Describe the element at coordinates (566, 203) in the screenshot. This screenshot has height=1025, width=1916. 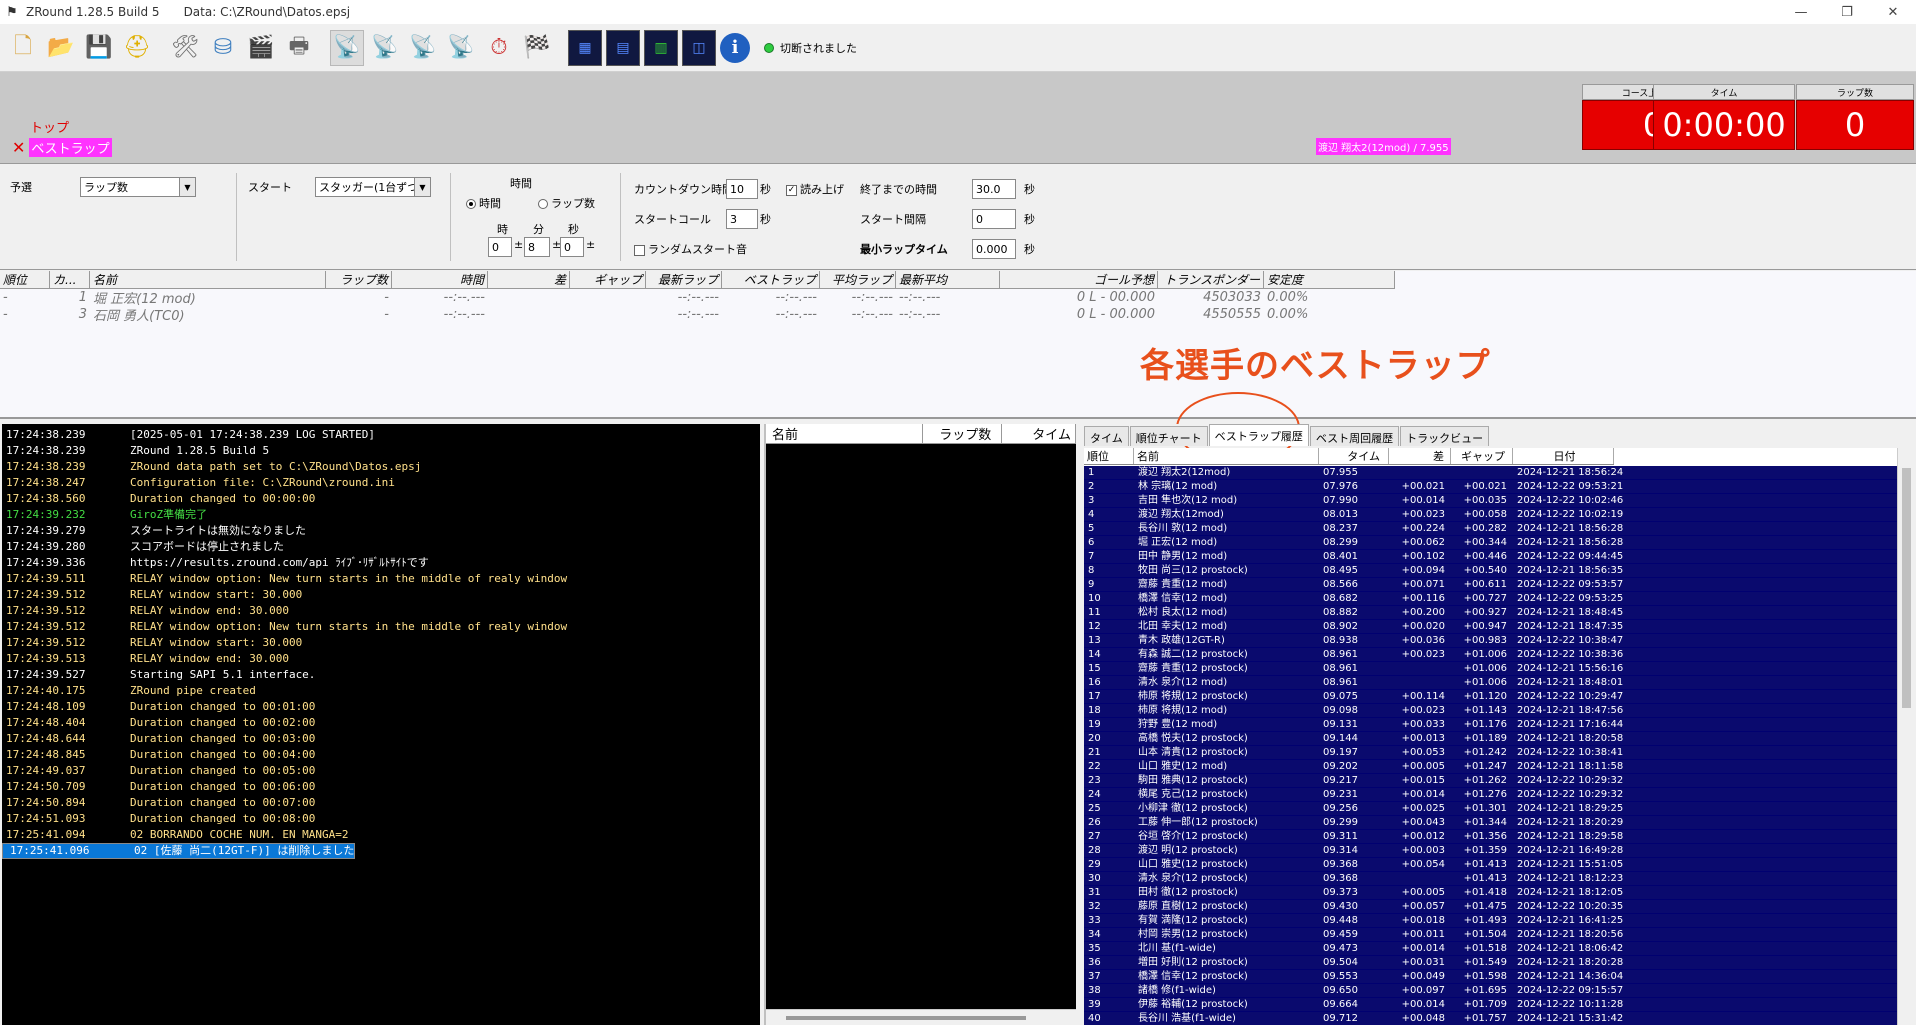
I see `radio-laps: ラップ数` at that location.